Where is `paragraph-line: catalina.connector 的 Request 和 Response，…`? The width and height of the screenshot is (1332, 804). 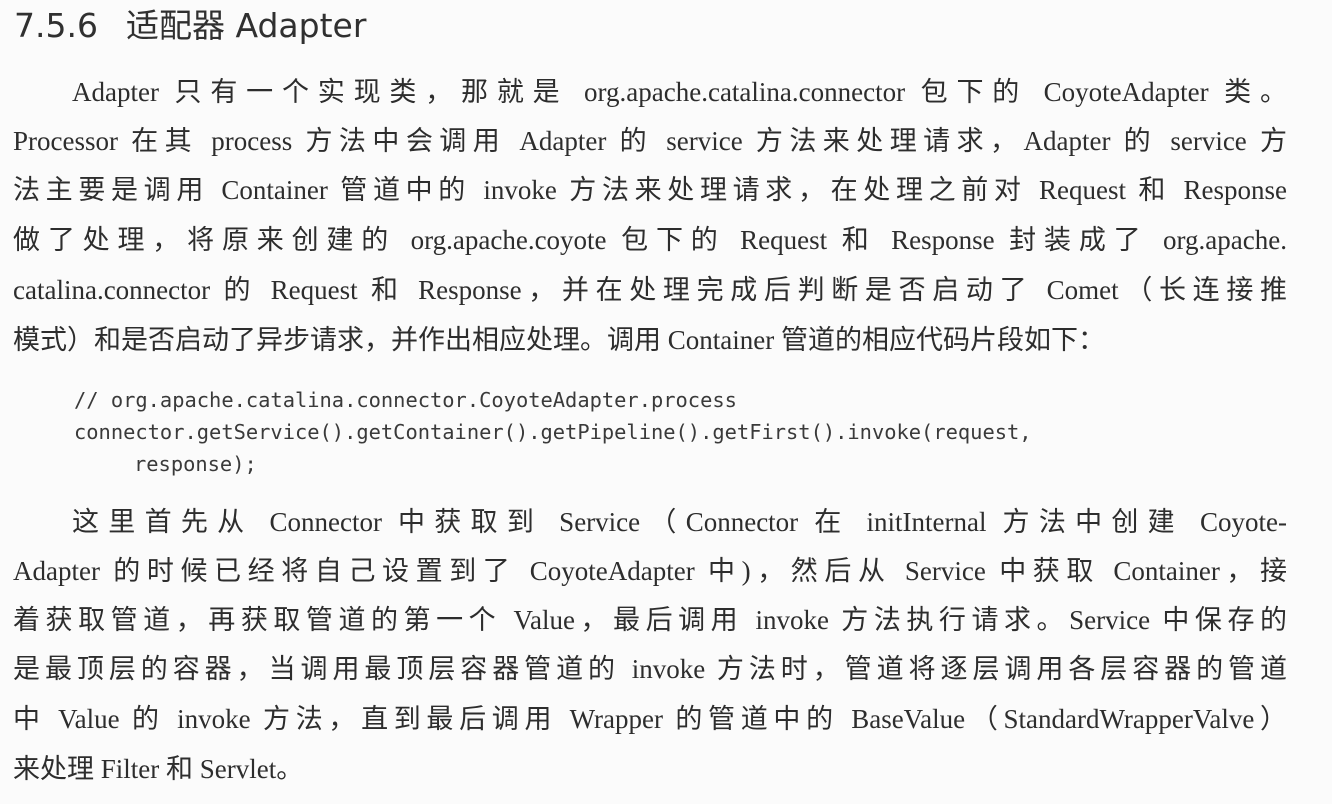
paragraph-line: catalina.connector 的 Request 和 Response，… is located at coordinates (650, 290).